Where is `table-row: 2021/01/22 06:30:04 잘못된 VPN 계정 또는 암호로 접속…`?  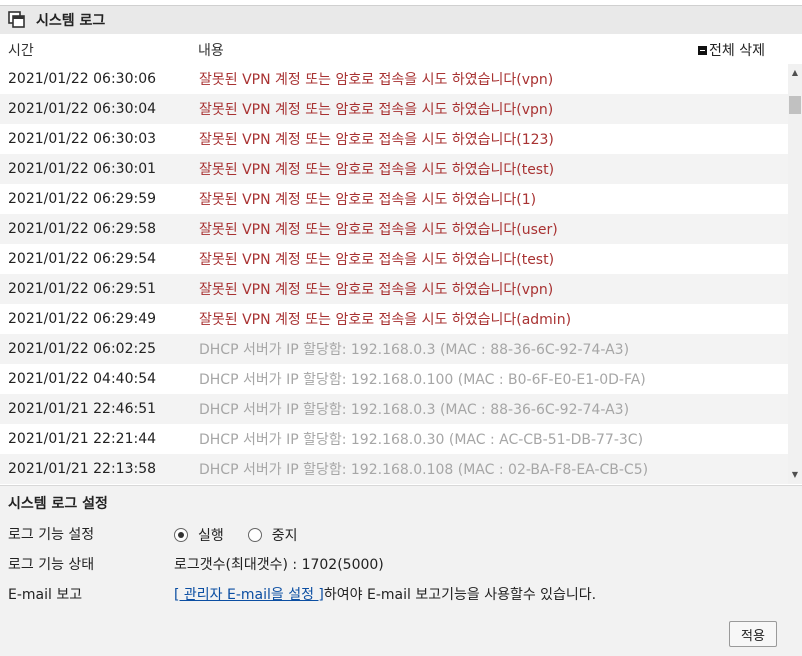 table-row: 2021/01/22 06:30:04 잘못된 VPN 계정 또는 암호로 접속… is located at coordinates (394, 109).